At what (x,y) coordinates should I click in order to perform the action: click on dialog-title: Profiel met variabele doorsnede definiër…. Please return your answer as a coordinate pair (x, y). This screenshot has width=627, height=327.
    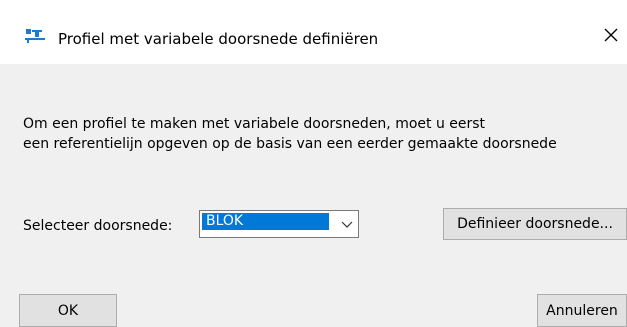
    Looking at the image, I should click on (218, 39).